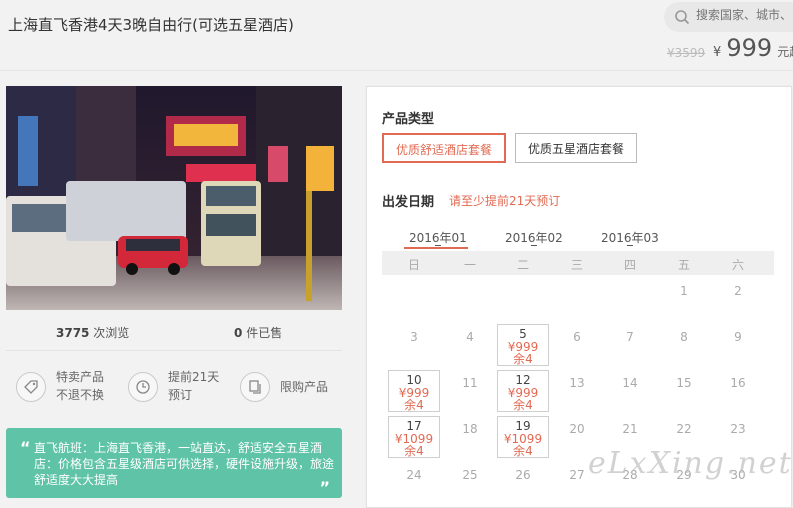 This screenshot has width=793, height=508. I want to click on clock-icon, so click(143, 387).